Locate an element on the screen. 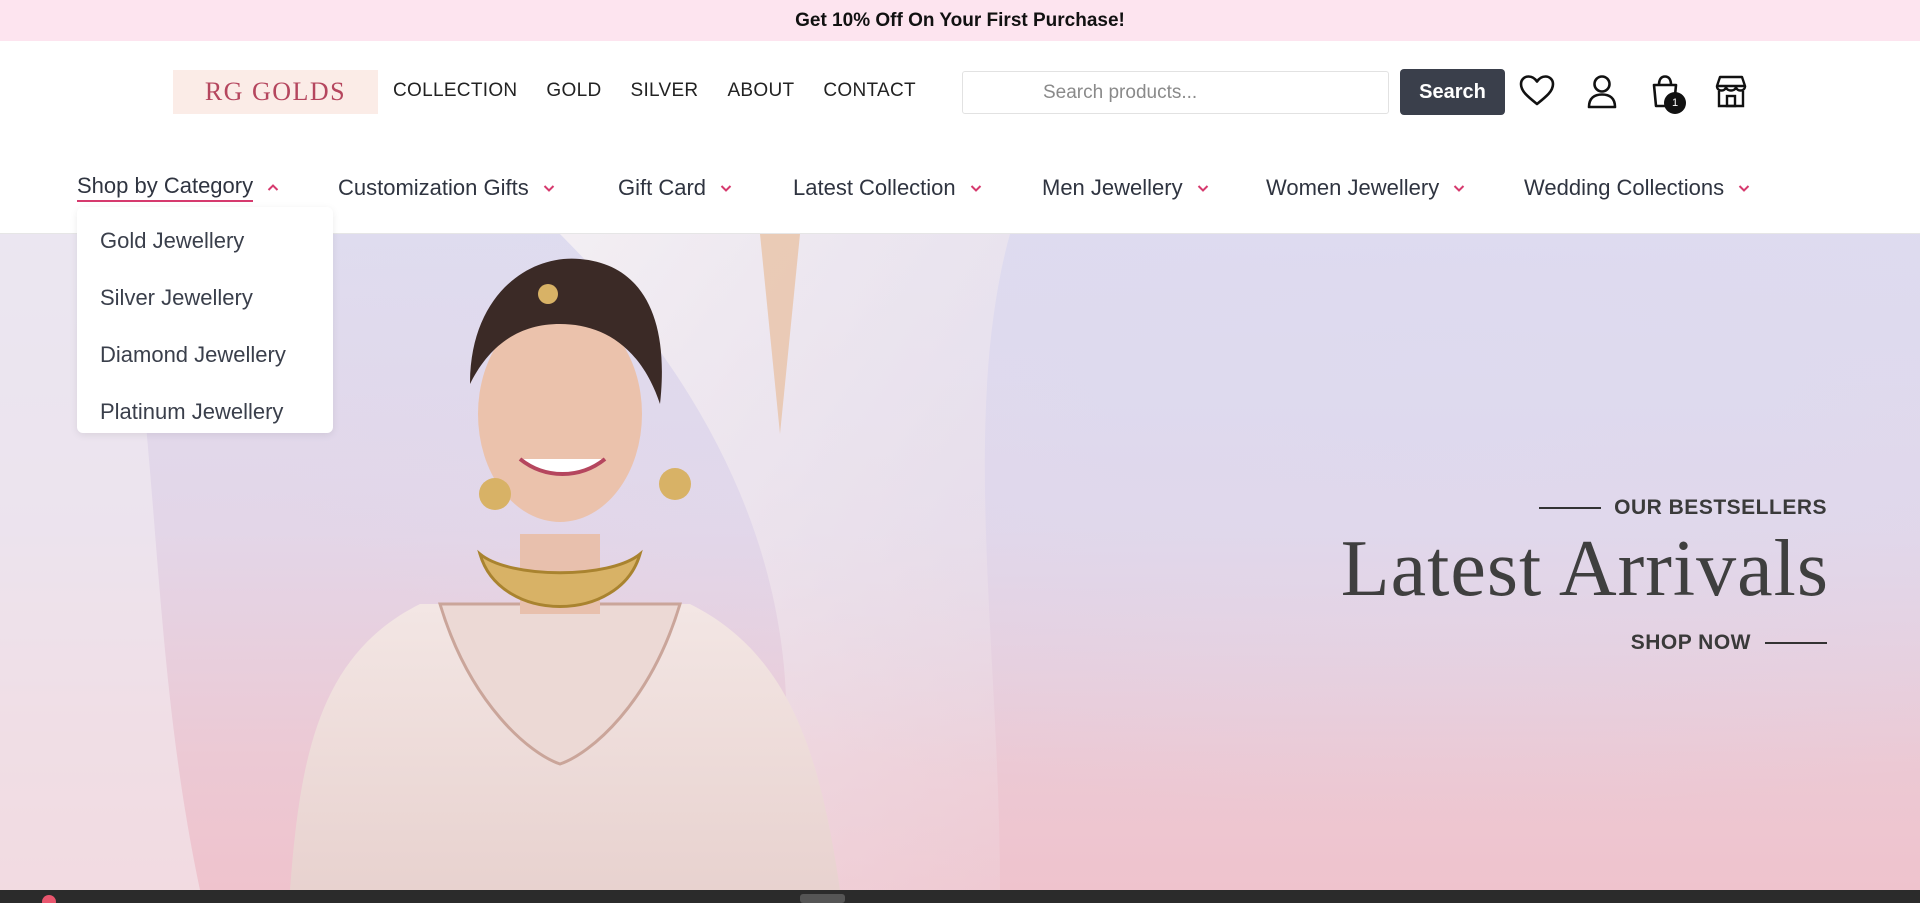 The height and width of the screenshot is (903, 1920). shop-now-line is located at coordinates (1796, 643).